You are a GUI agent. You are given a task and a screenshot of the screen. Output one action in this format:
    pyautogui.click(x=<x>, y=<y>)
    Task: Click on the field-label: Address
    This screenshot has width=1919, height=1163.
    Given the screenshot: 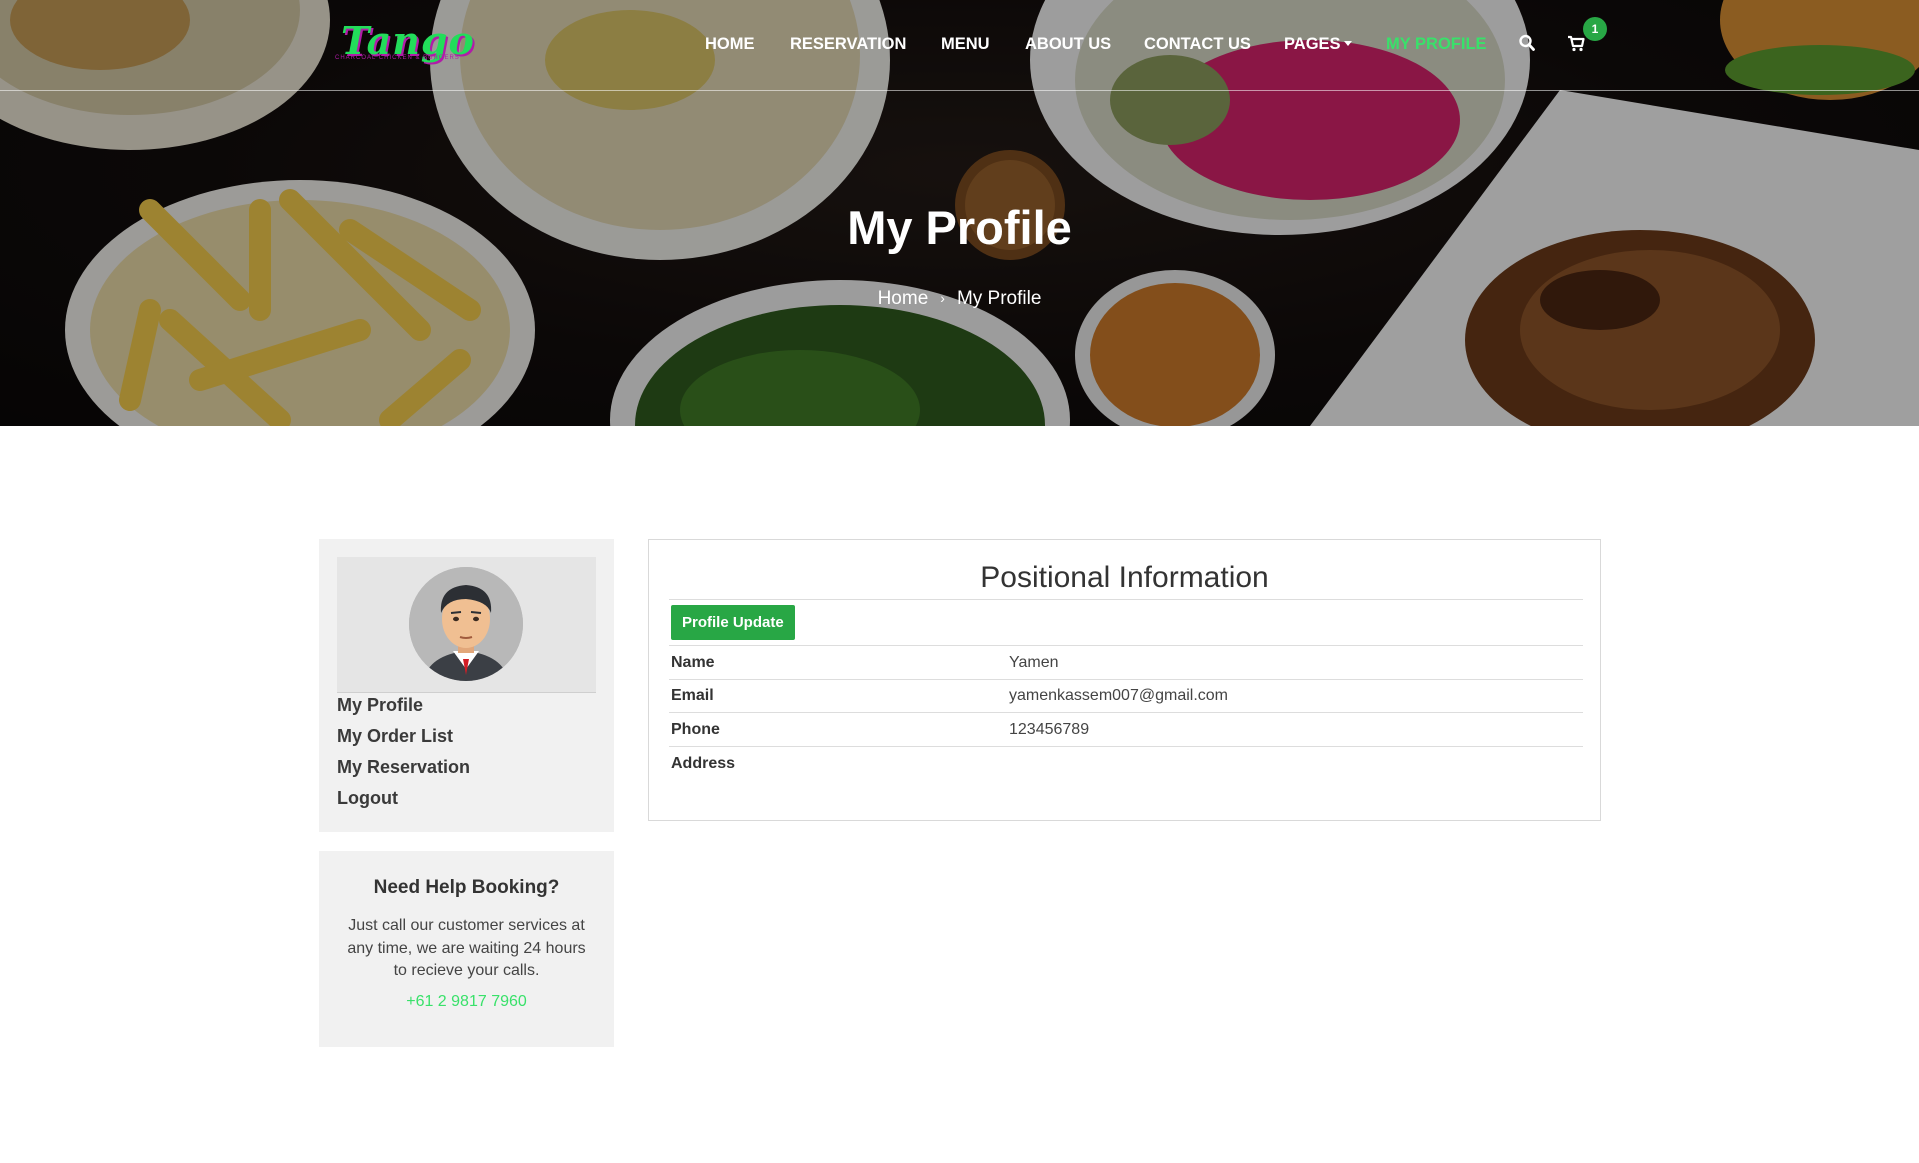 What is the action you would take?
    pyautogui.click(x=703, y=763)
    